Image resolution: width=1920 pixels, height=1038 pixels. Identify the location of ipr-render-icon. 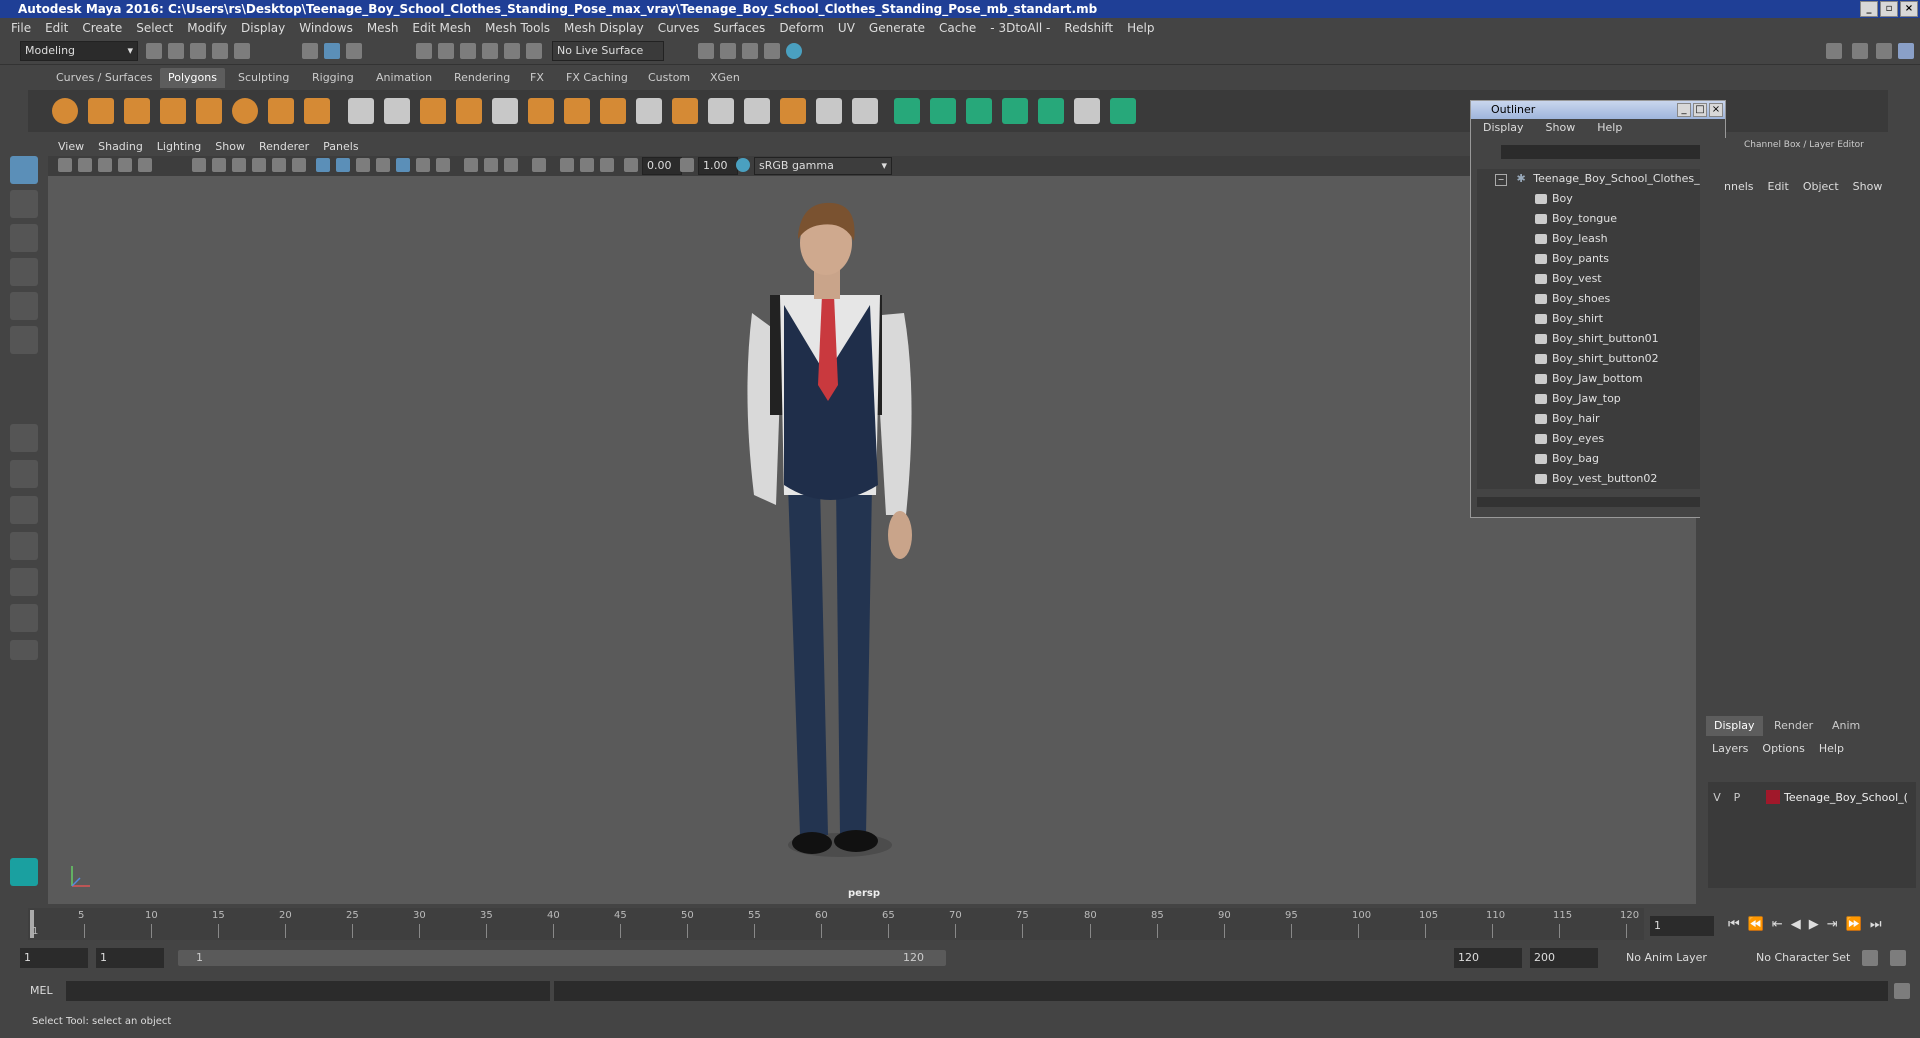
(750, 51).